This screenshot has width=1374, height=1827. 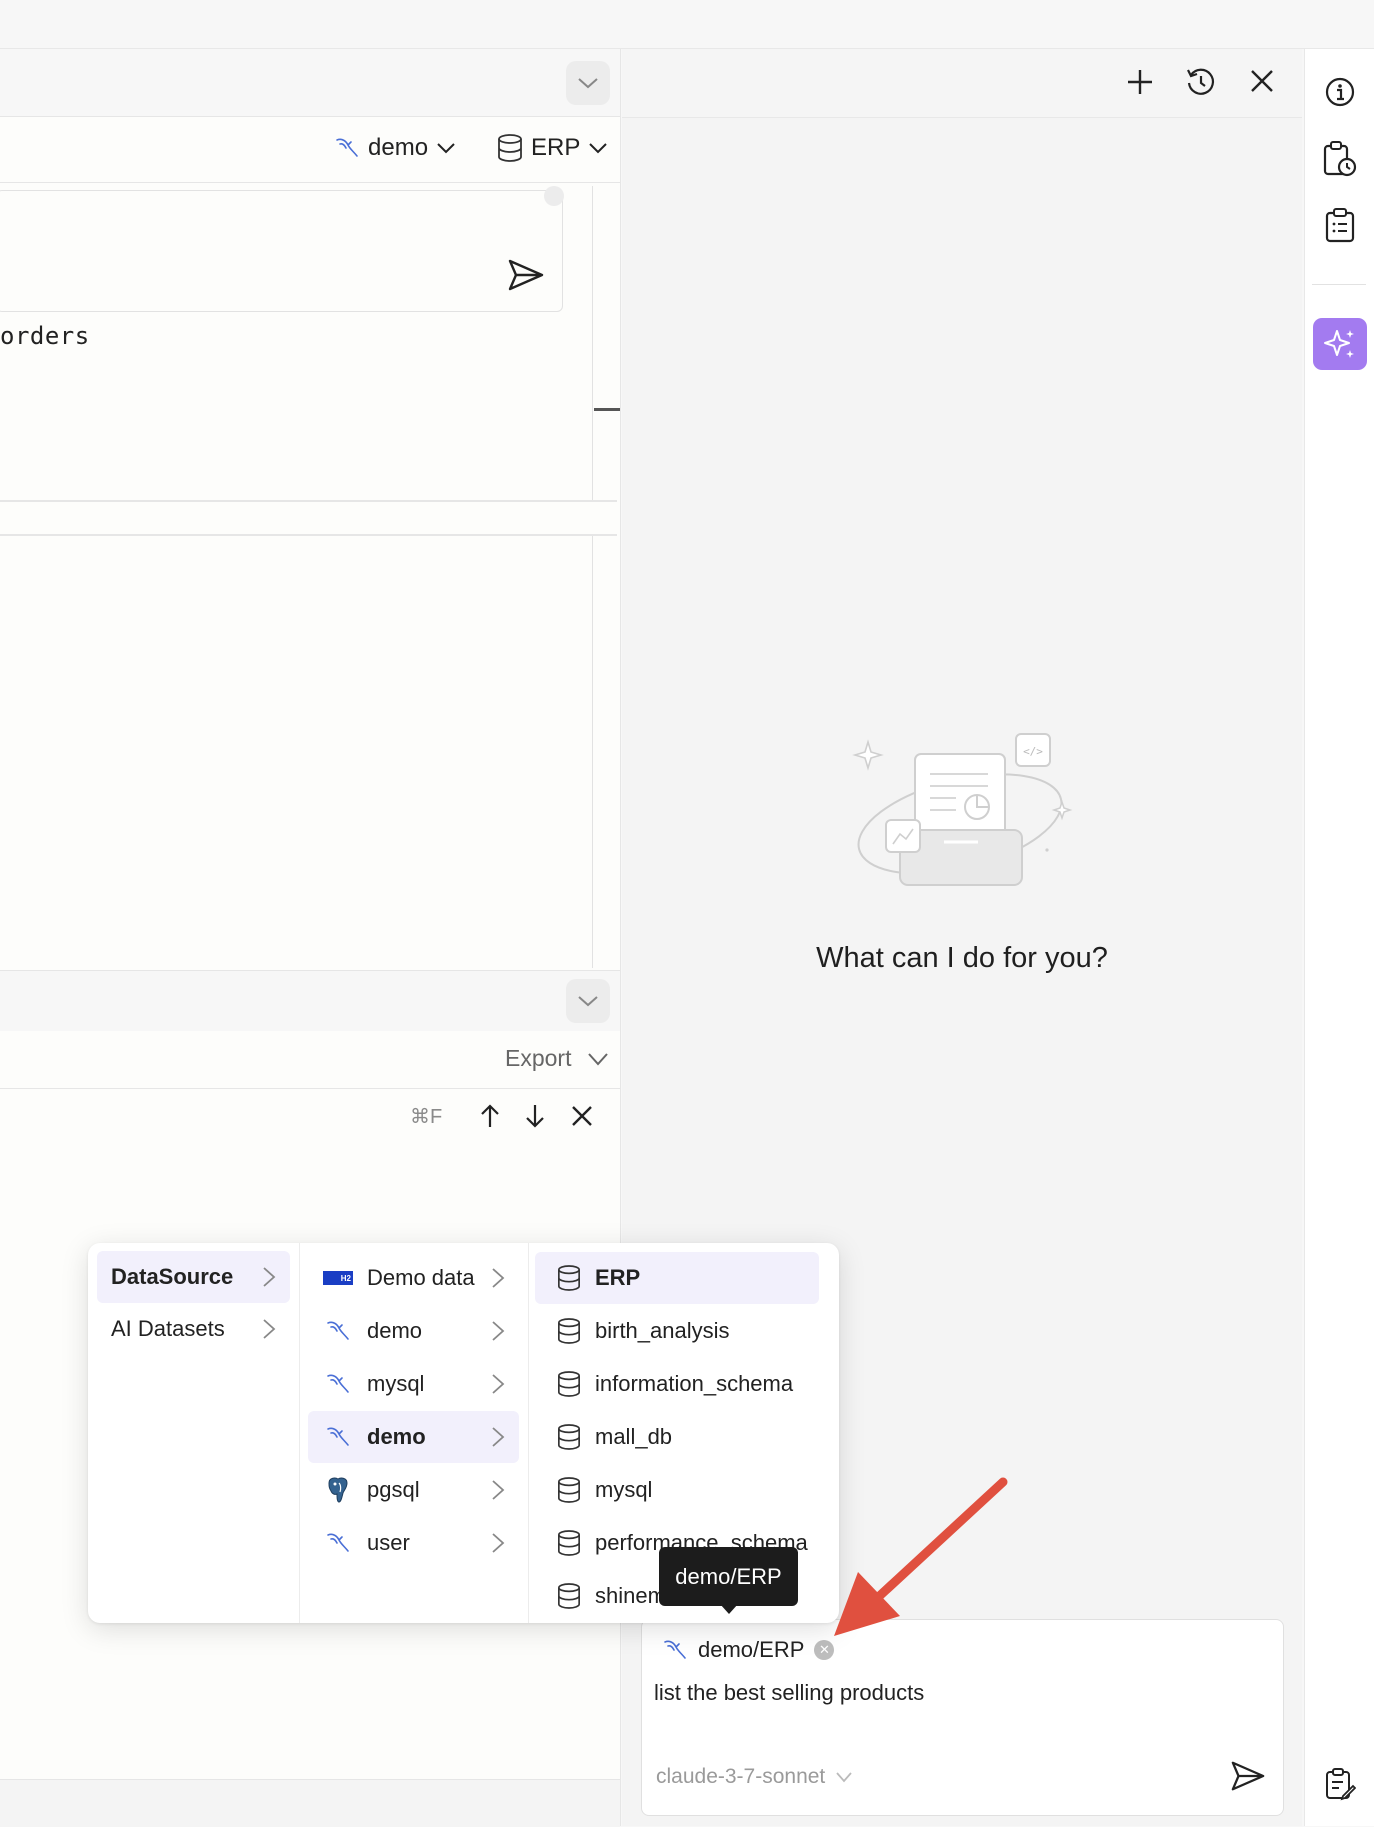 What do you see at coordinates (426, 1117) in the screenshot?
I see `search-shortcut-hint: ⌘F` at bounding box center [426, 1117].